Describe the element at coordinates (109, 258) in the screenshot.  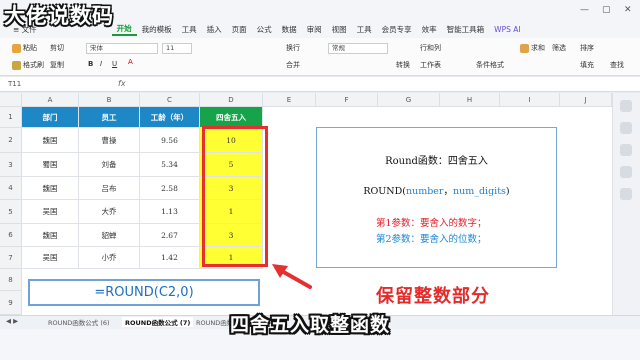
I see `table-cell: 小乔` at that location.